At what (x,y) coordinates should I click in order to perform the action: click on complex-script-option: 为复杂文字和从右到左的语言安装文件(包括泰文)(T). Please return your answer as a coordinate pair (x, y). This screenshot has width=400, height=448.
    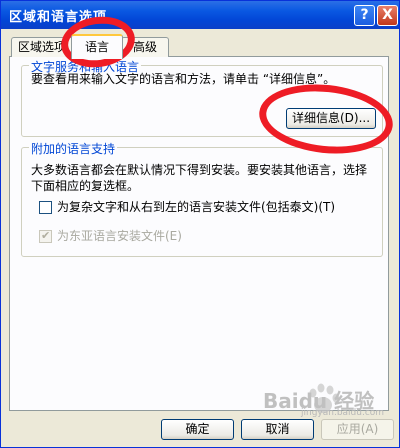
    Looking at the image, I should click on (204, 207).